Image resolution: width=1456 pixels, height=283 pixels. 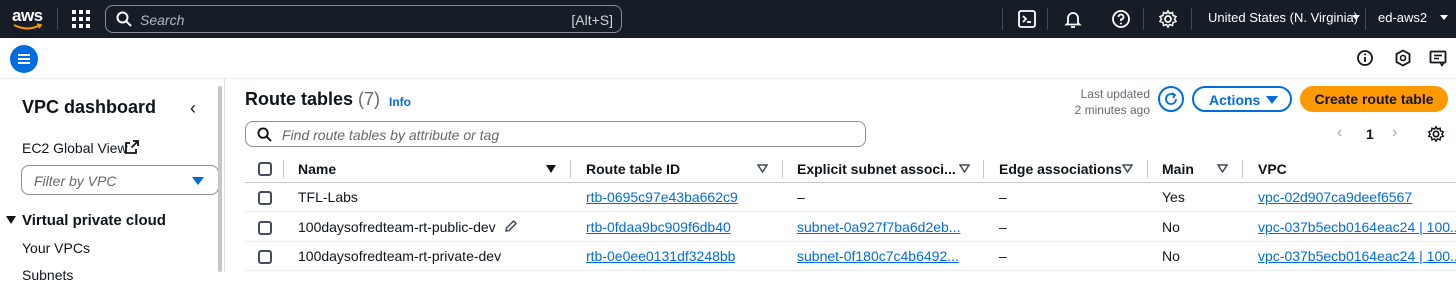 What do you see at coordinates (1178, 169) in the screenshot?
I see `column-header-main: Main` at bounding box center [1178, 169].